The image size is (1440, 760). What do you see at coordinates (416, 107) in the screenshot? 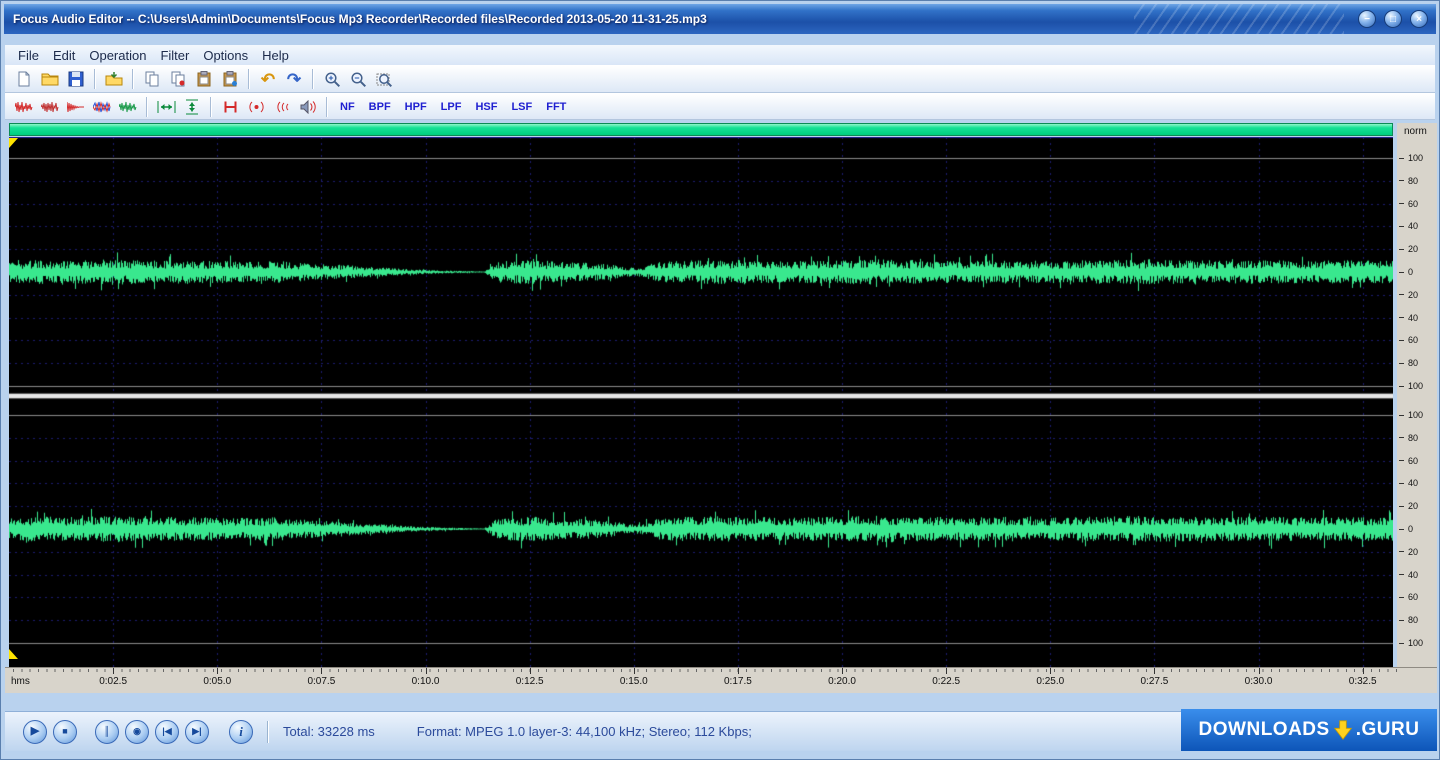
I see `high-pass-filter-button: HPF` at bounding box center [416, 107].